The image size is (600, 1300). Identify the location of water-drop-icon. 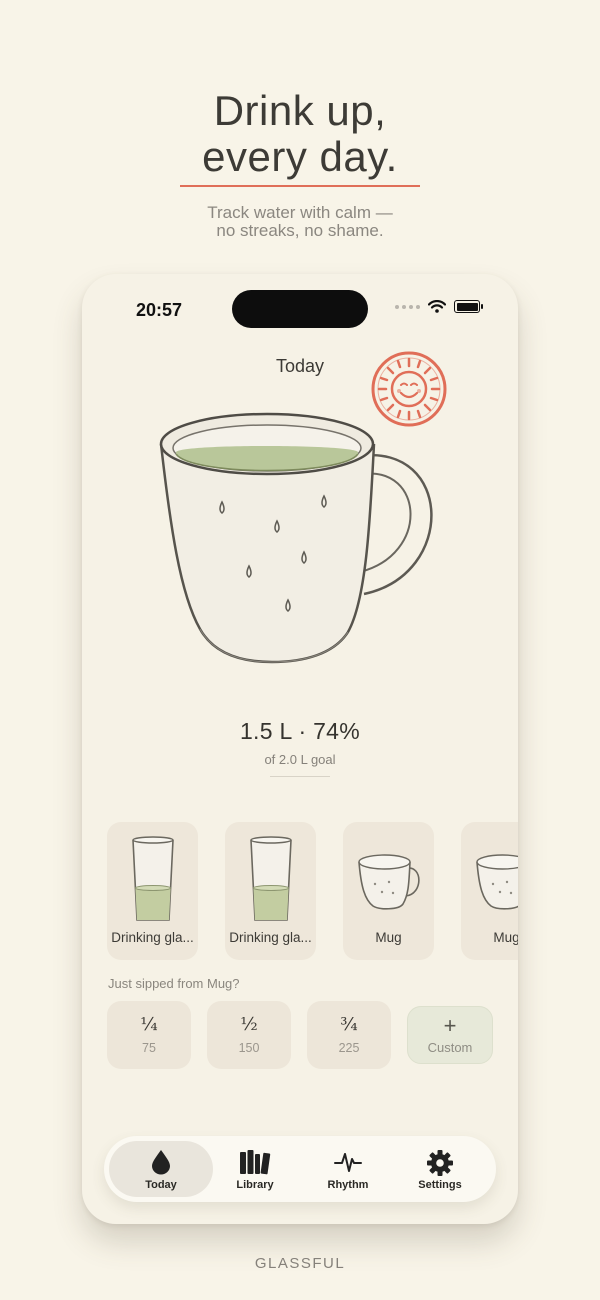
(161, 1162).